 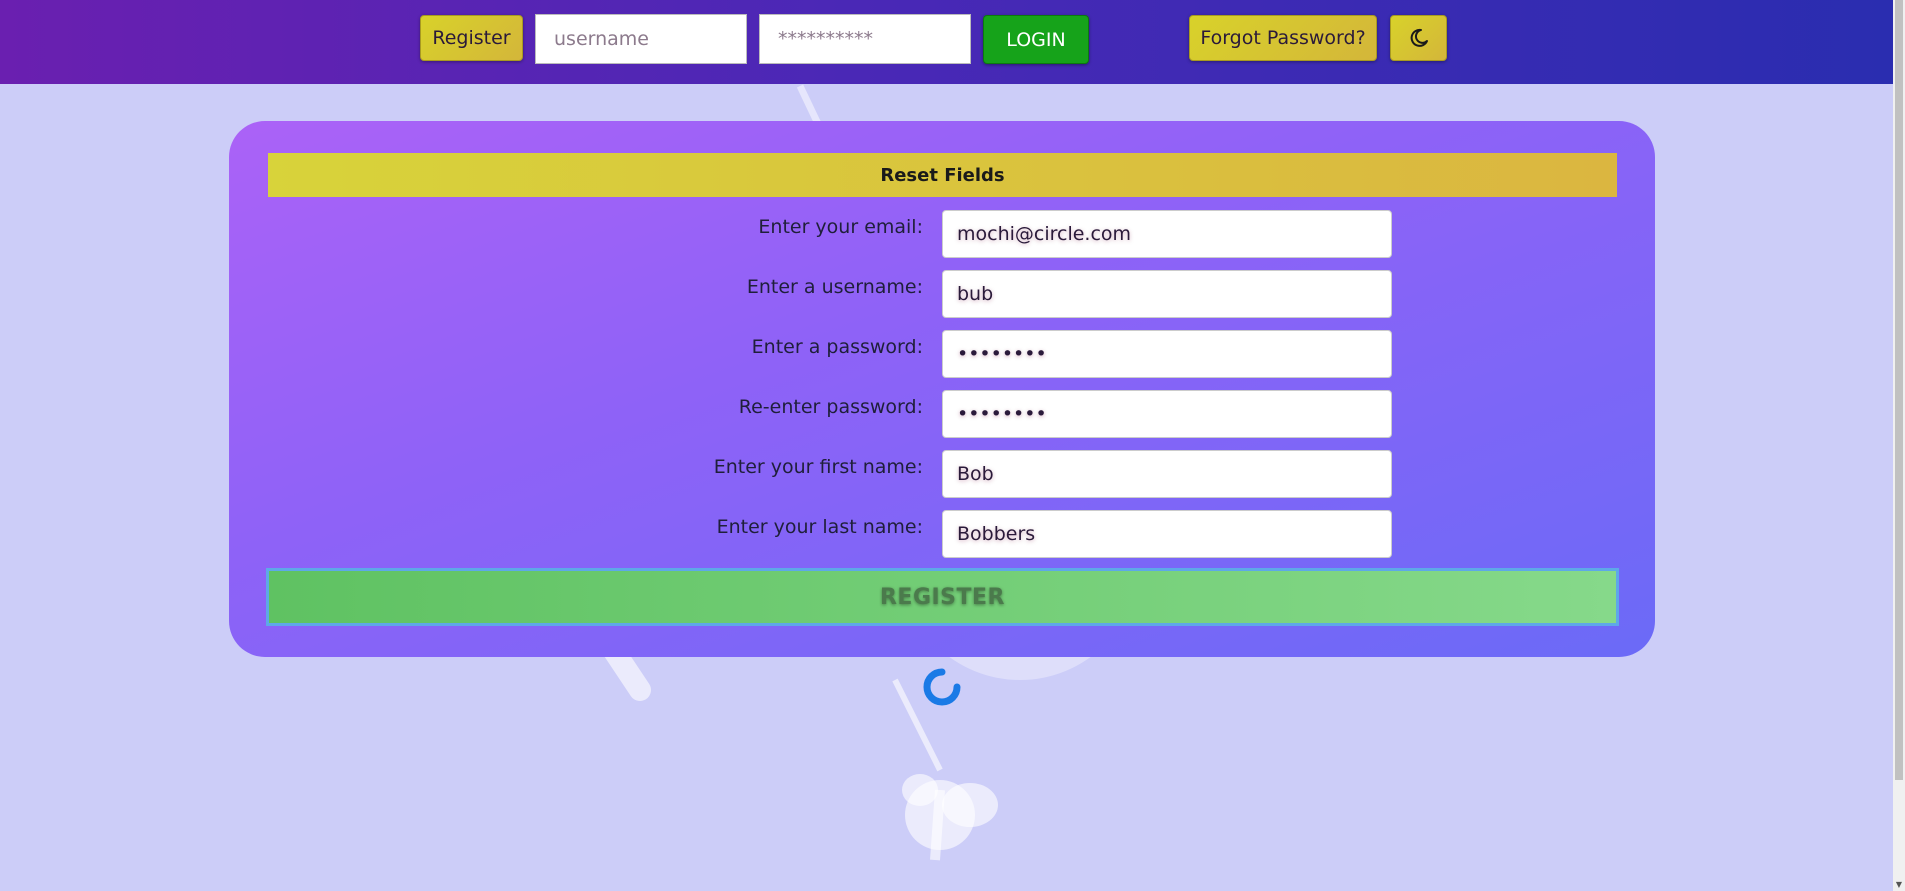 What do you see at coordinates (819, 527) in the screenshot?
I see `last-name-label: Enter your last name:` at bounding box center [819, 527].